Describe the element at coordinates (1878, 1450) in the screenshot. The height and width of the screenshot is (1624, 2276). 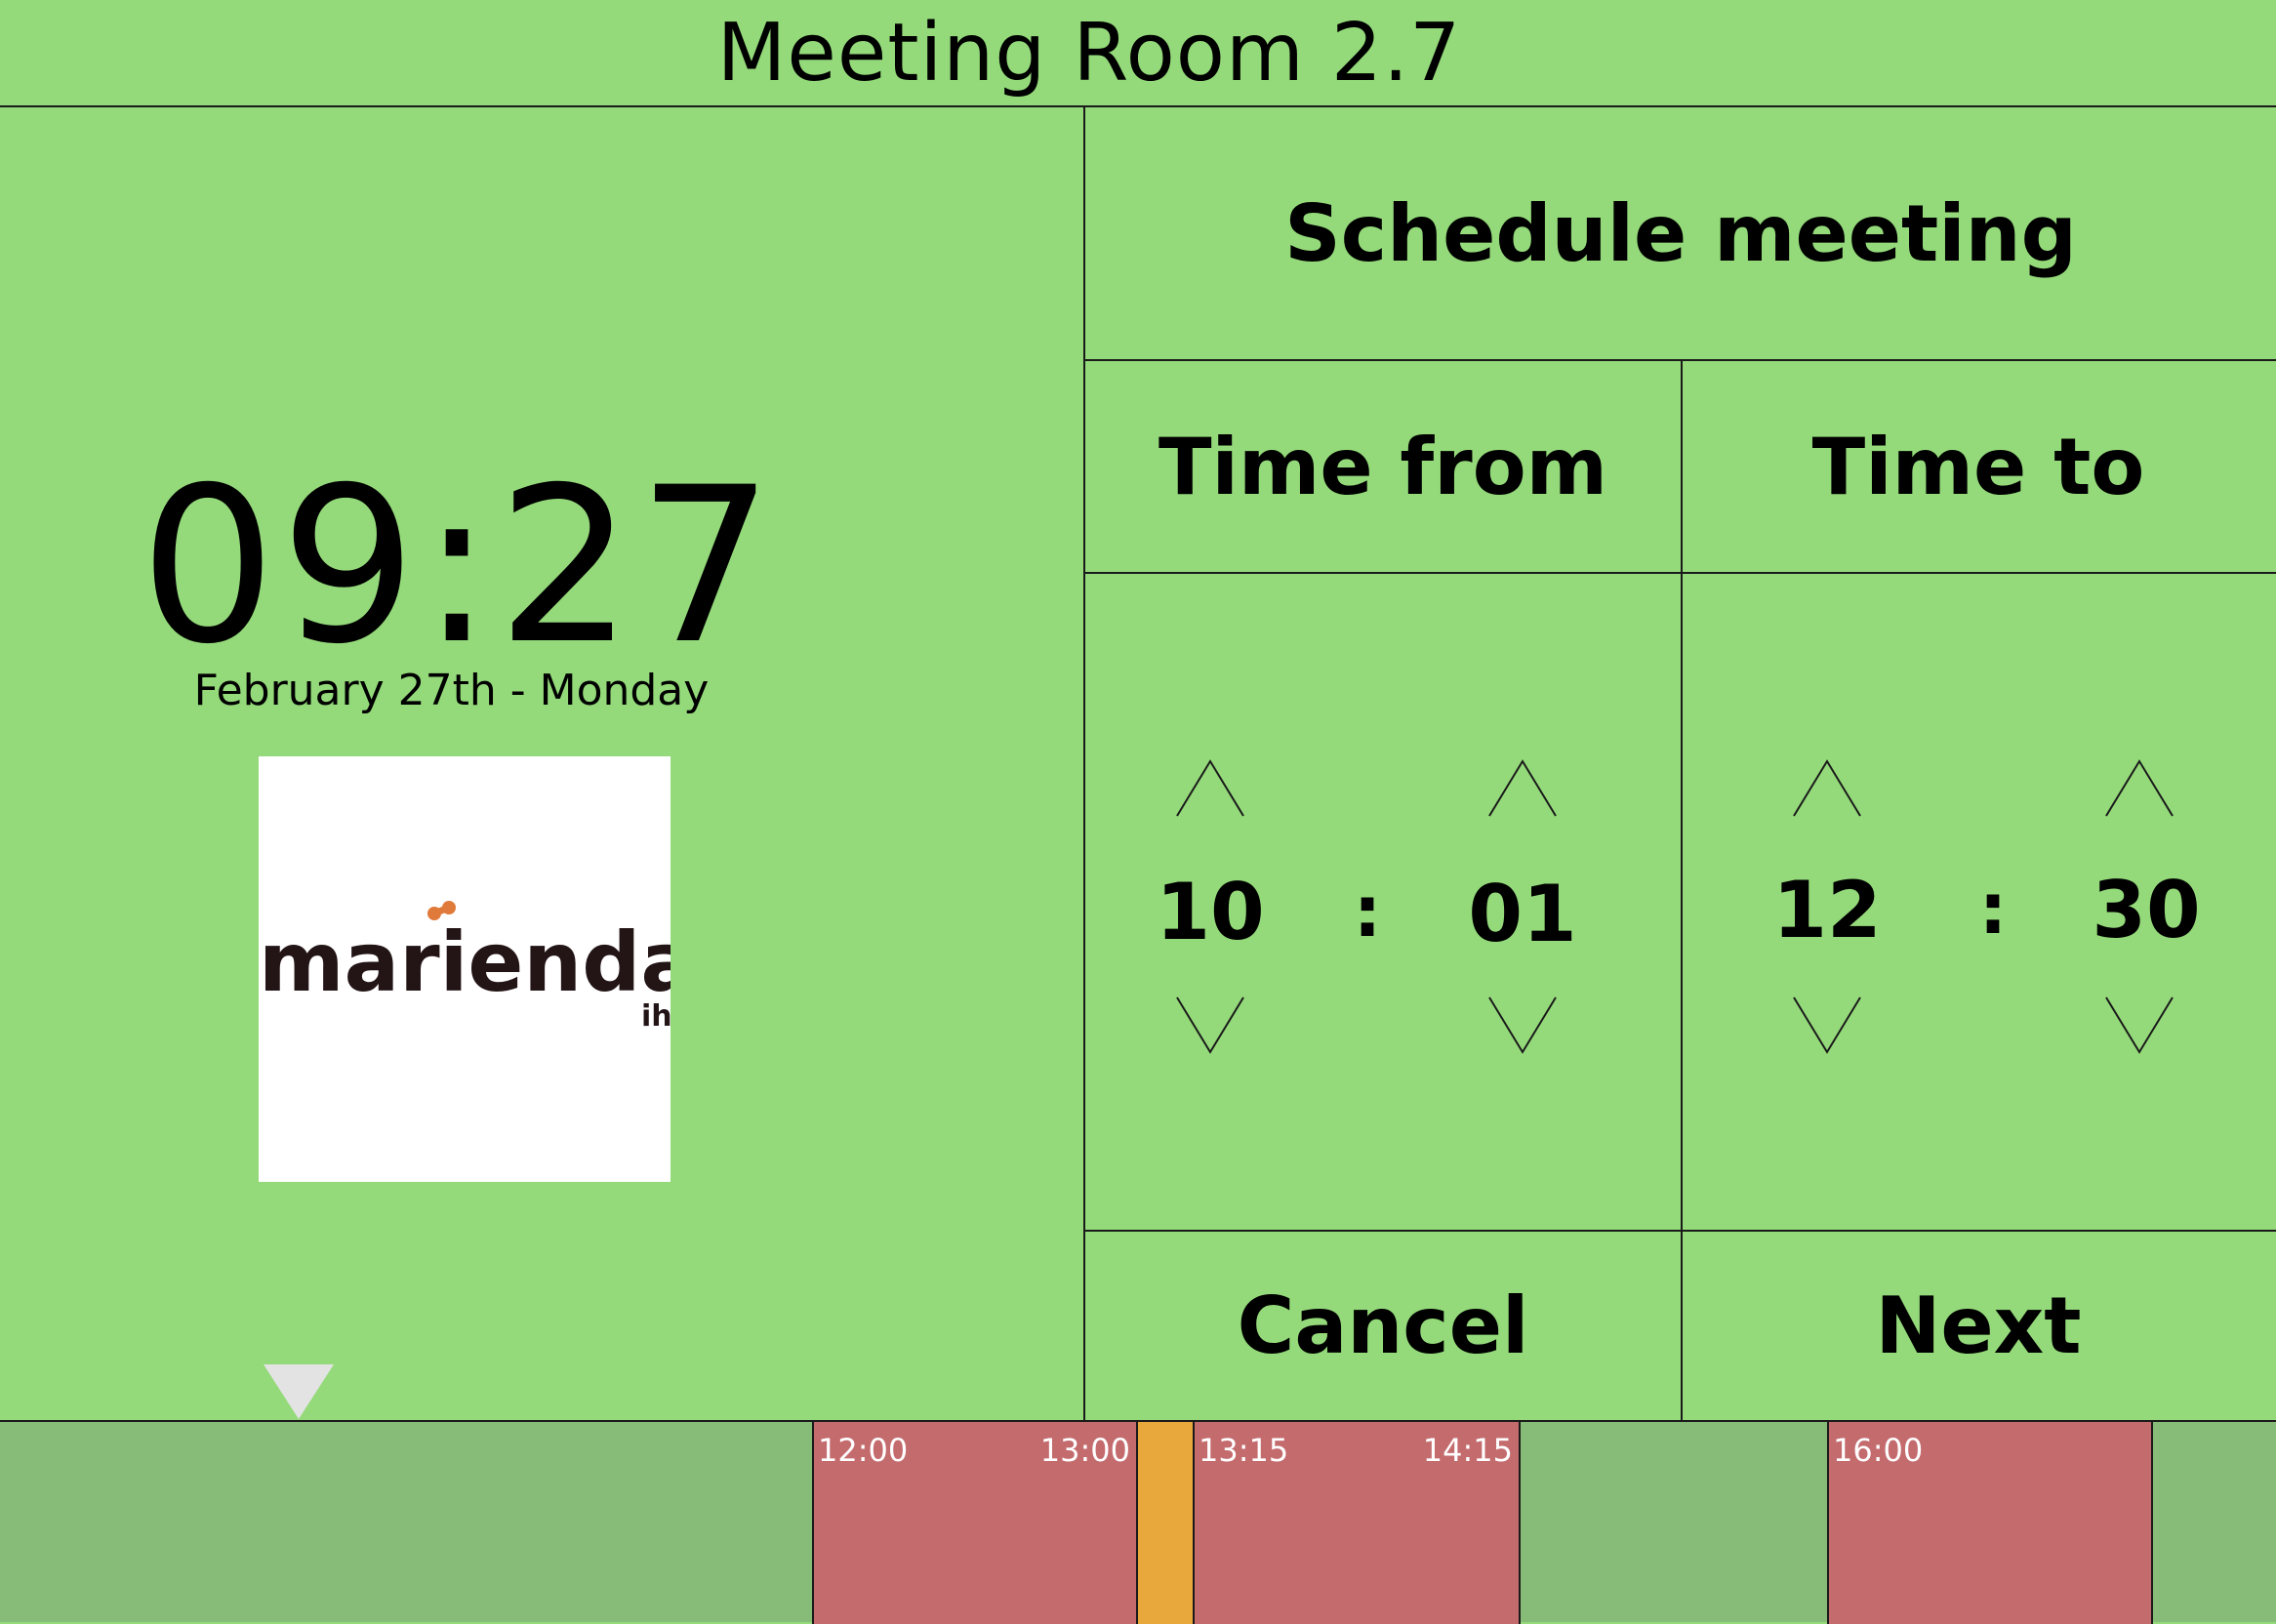
I see `booking-start-time: 16:00` at that location.